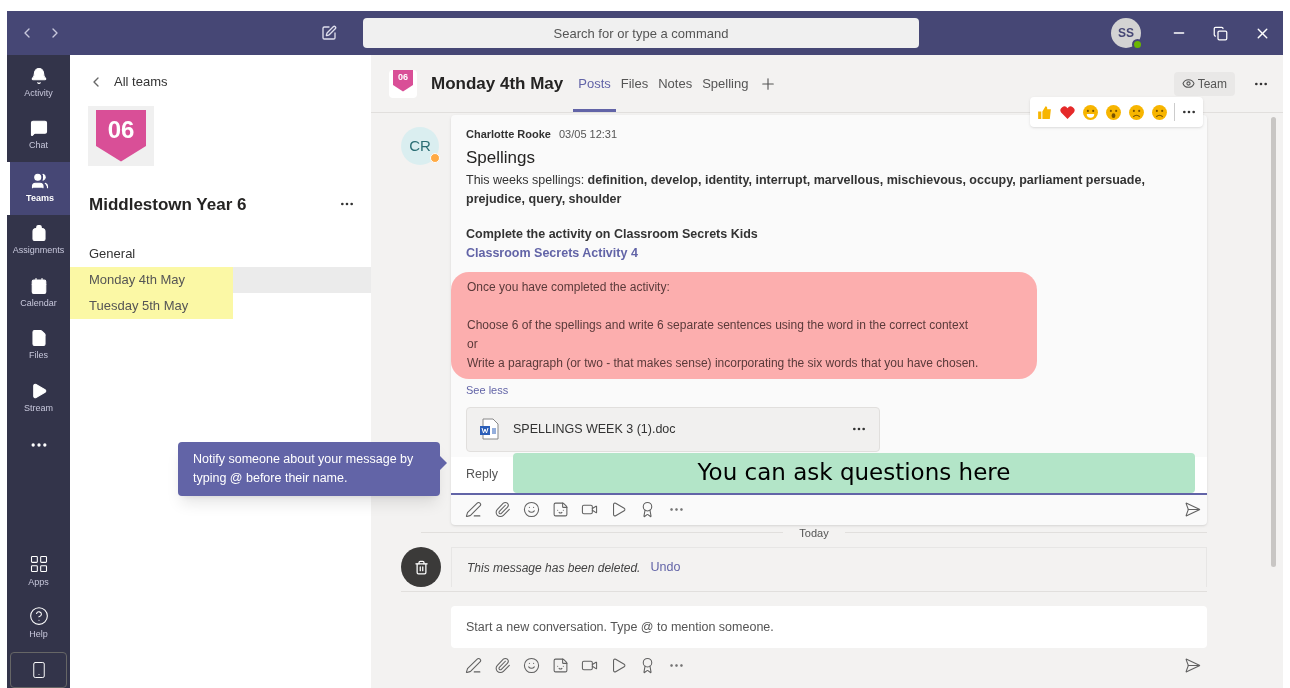 This screenshot has height=688, width=1290. Describe the element at coordinates (634, 83) in the screenshot. I see `tab: Files` at that location.